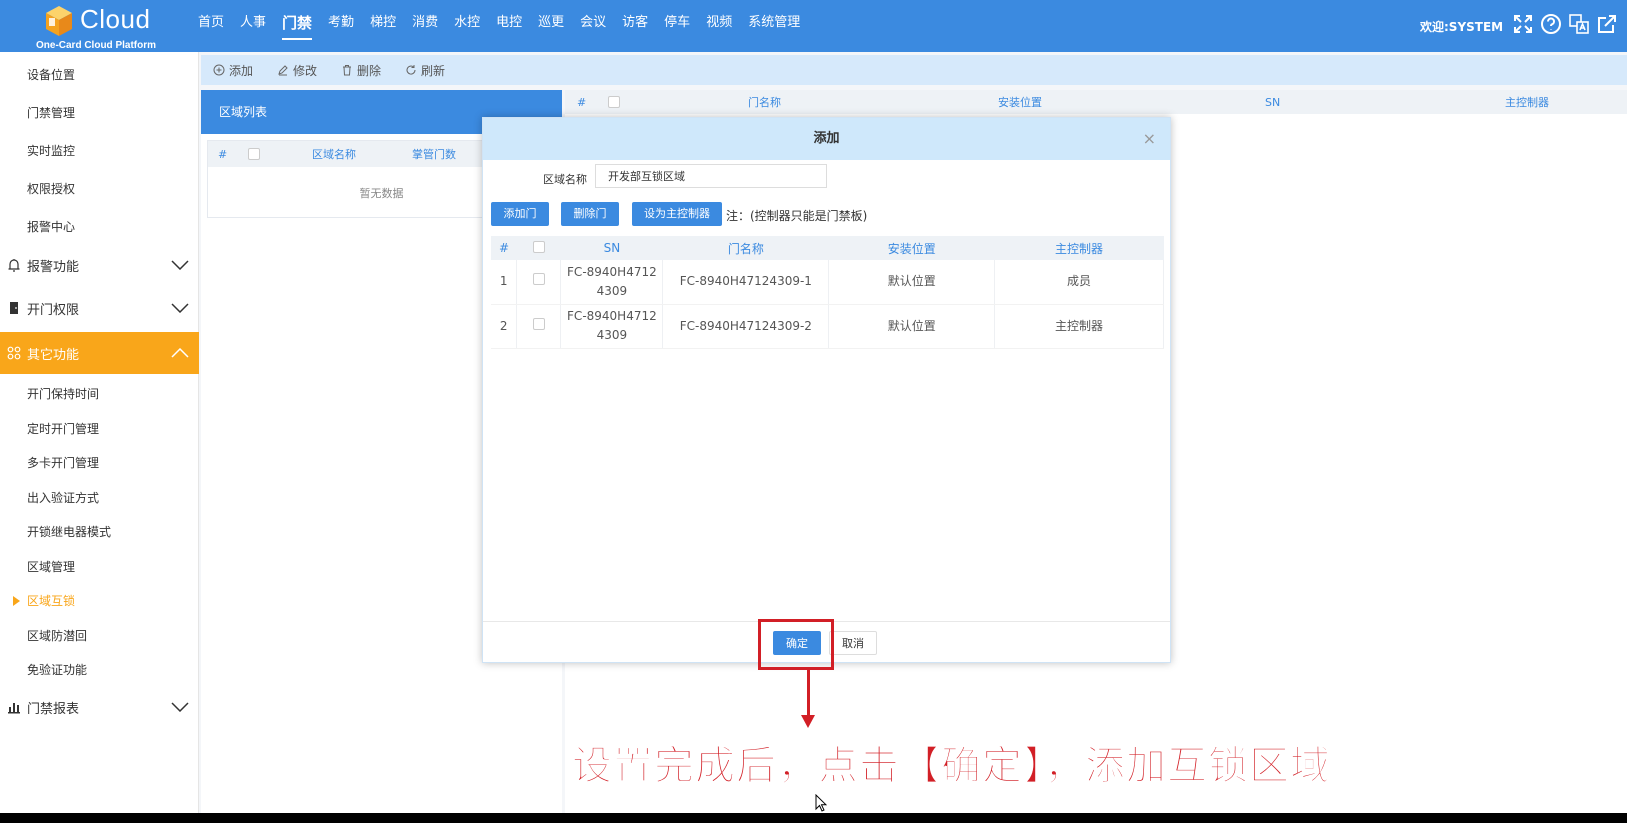 The width and height of the screenshot is (1627, 823). I want to click on dialog-header: 添加 ×, so click(826, 139).